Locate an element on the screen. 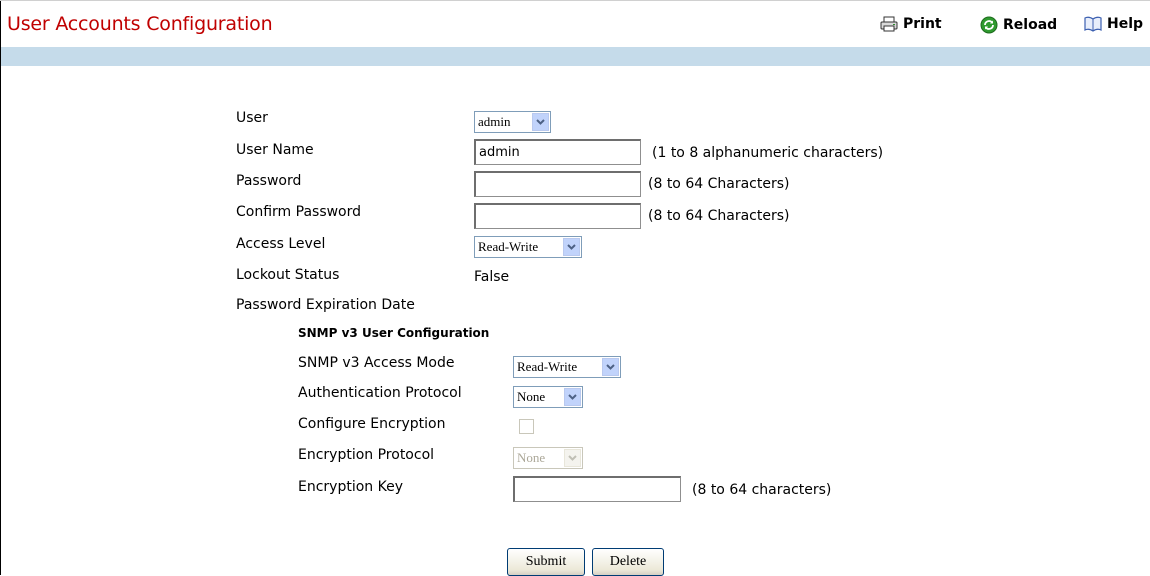  encryption-protocol-label: Encryption Protocol is located at coordinates (366, 455).